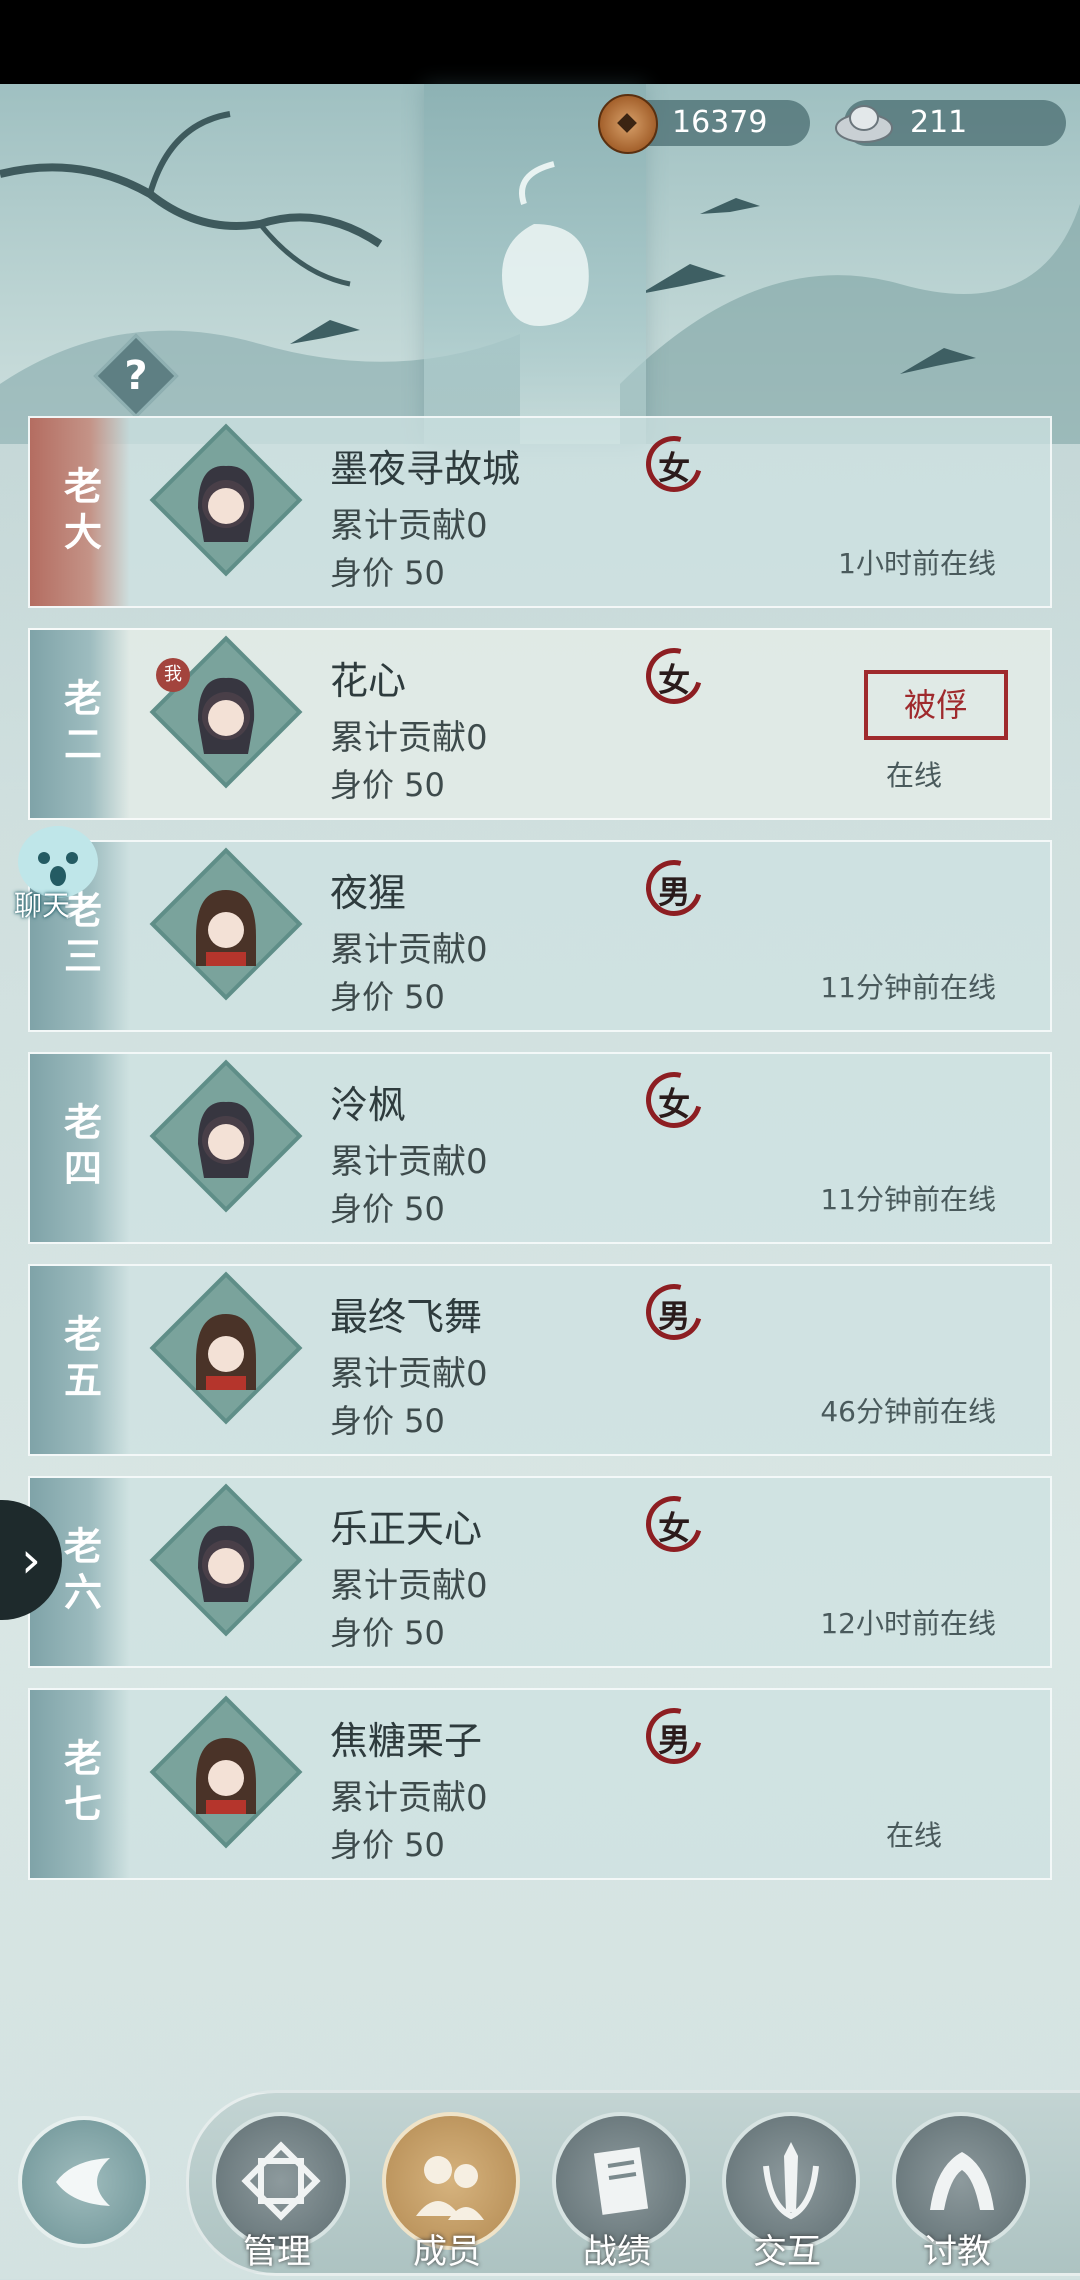 The image size is (1080, 2280). Describe the element at coordinates (628, 124) in the screenshot. I see `copper-coin-icon` at that location.